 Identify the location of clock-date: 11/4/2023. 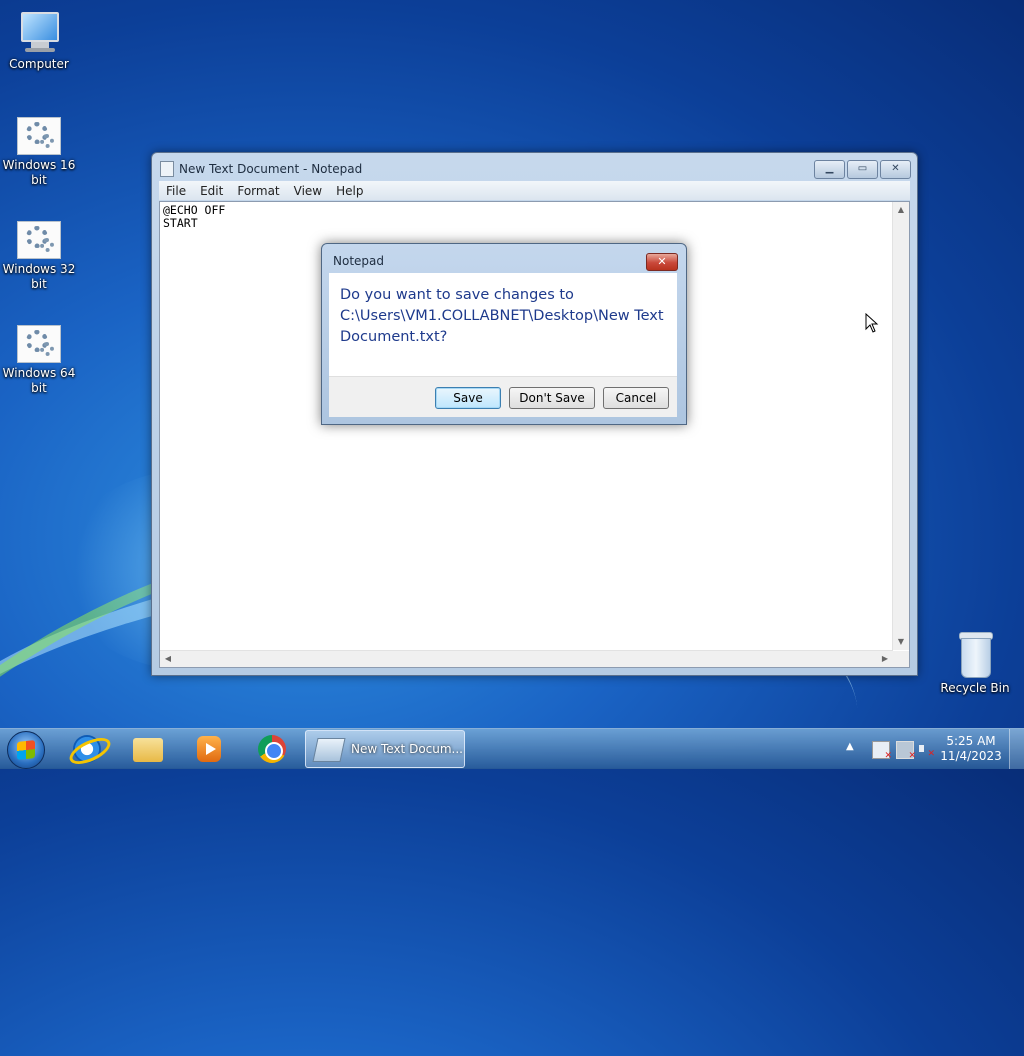
(971, 756).